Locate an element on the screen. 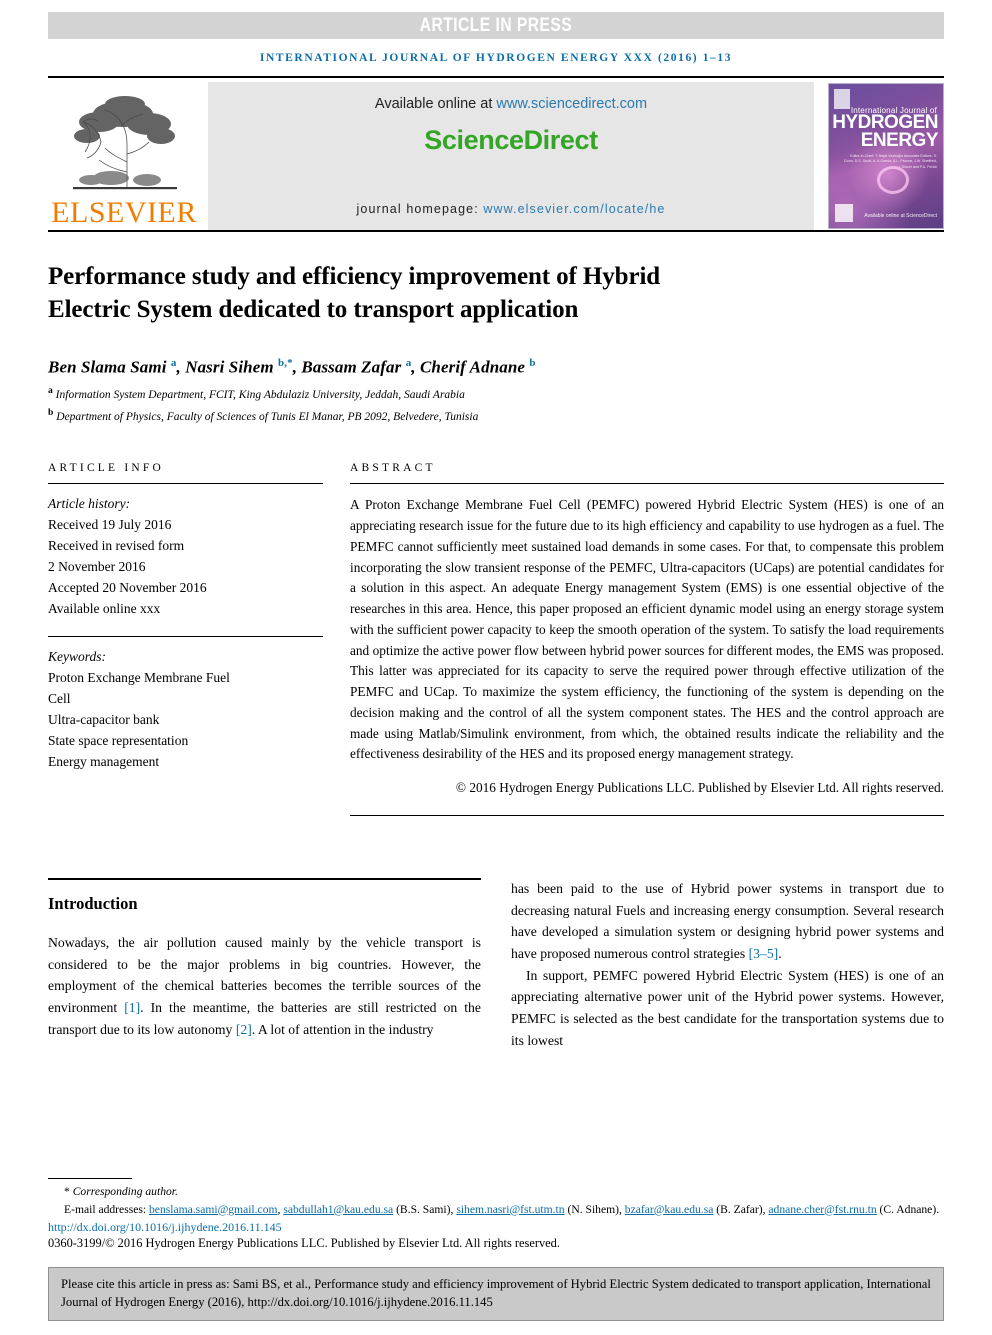 The width and height of the screenshot is (992, 1335). cover-title-line2: ENERGY is located at coordinates (899, 140).